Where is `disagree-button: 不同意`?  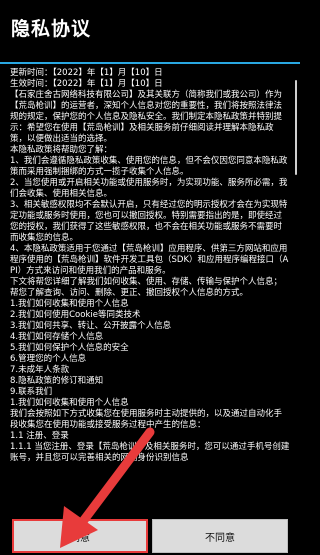
disagree-button: 不同意 is located at coordinates (220, 536).